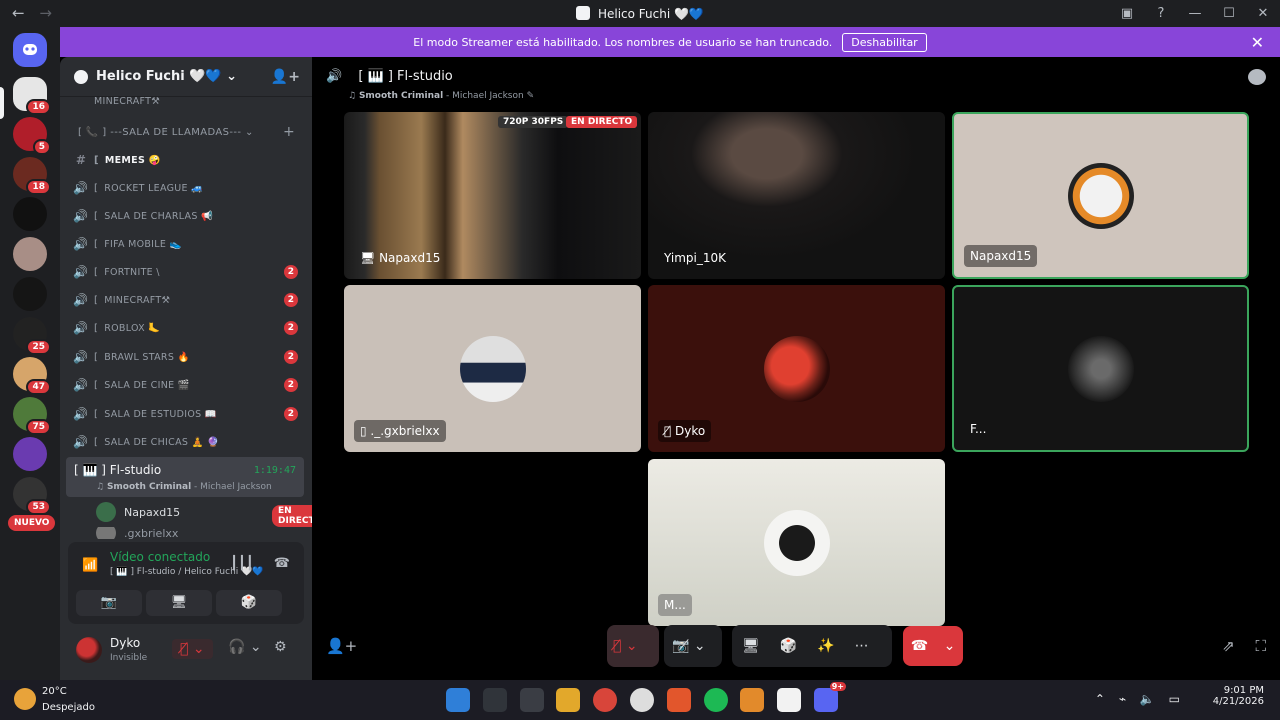 The image size is (1280, 720). Describe the element at coordinates (678, 700) in the screenshot. I see `brave-icon` at that location.